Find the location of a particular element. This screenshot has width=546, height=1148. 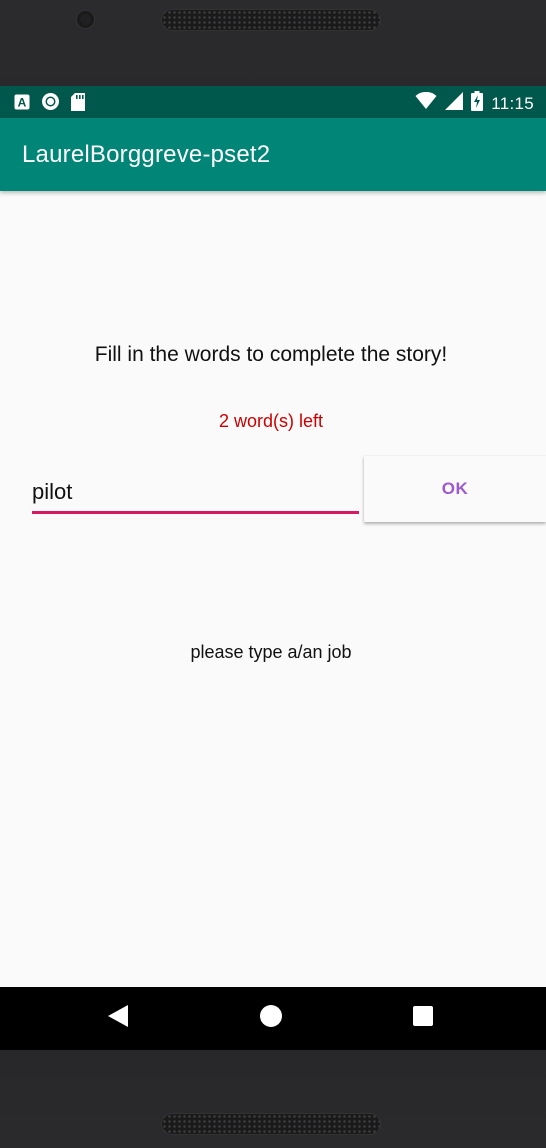

recents-button is located at coordinates (423, 1018).